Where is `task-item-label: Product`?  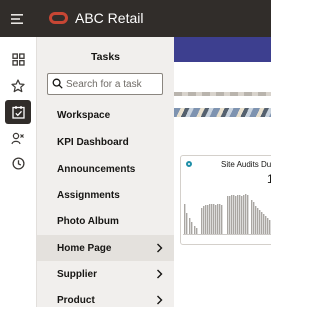
task-item-label: Product is located at coordinates (76, 300).